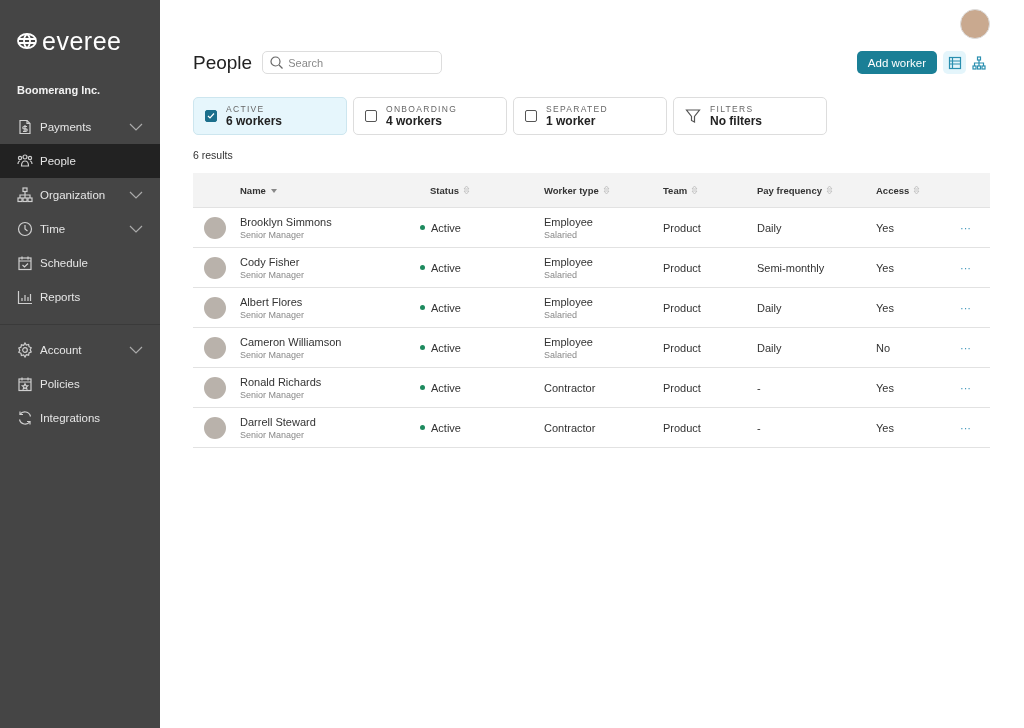 The image size is (1024, 728). I want to click on document-icon, so click(25, 127).